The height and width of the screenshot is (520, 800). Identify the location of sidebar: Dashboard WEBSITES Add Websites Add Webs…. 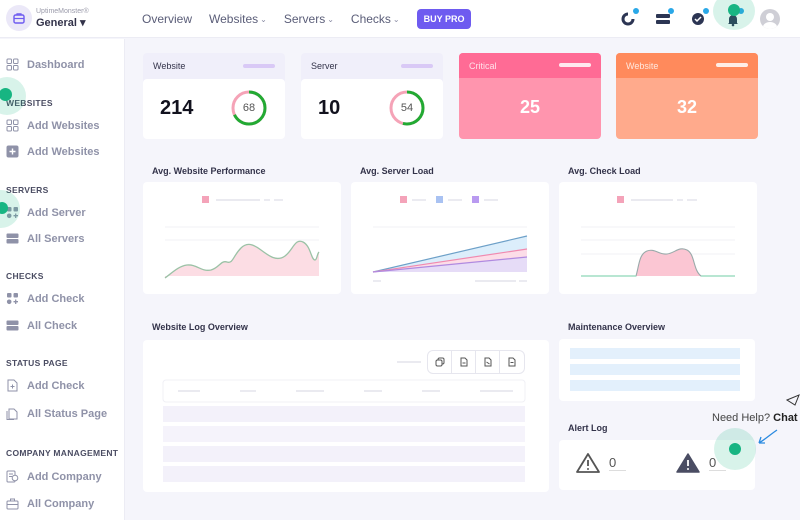
(62, 279).